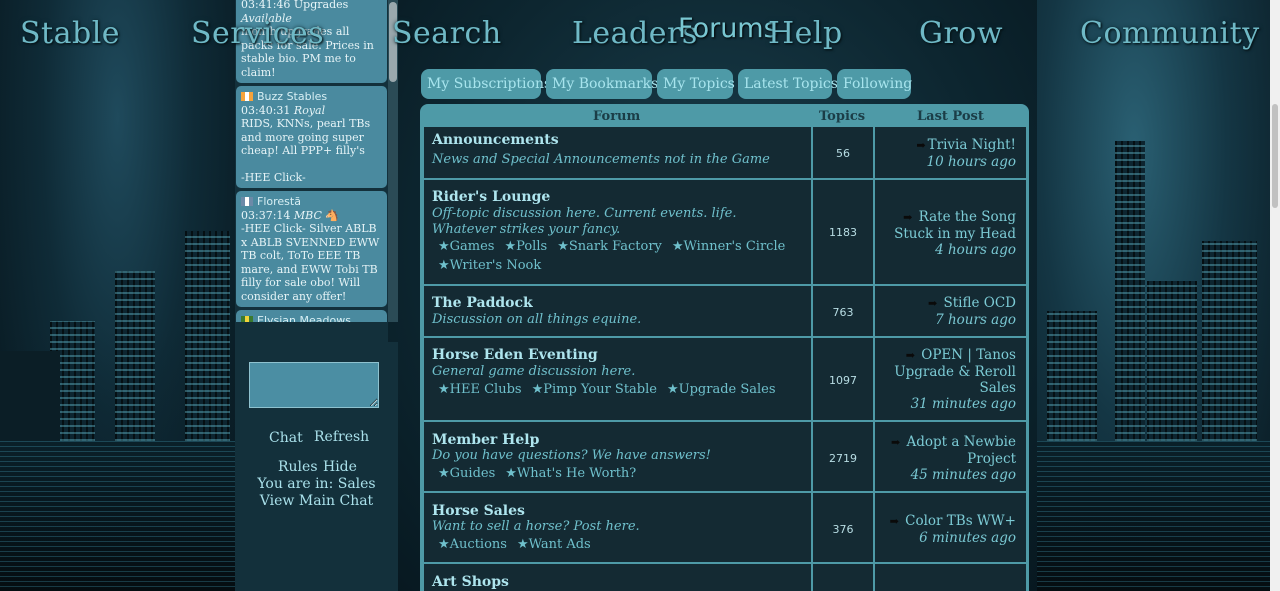 This screenshot has height=591, width=1280. I want to click on chat-input, so click(314, 385).